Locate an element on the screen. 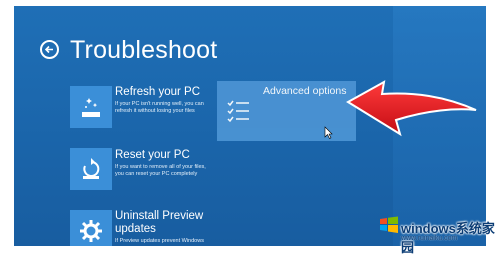  desc-line: refresh it without losing your files is located at coordinates (155, 111).